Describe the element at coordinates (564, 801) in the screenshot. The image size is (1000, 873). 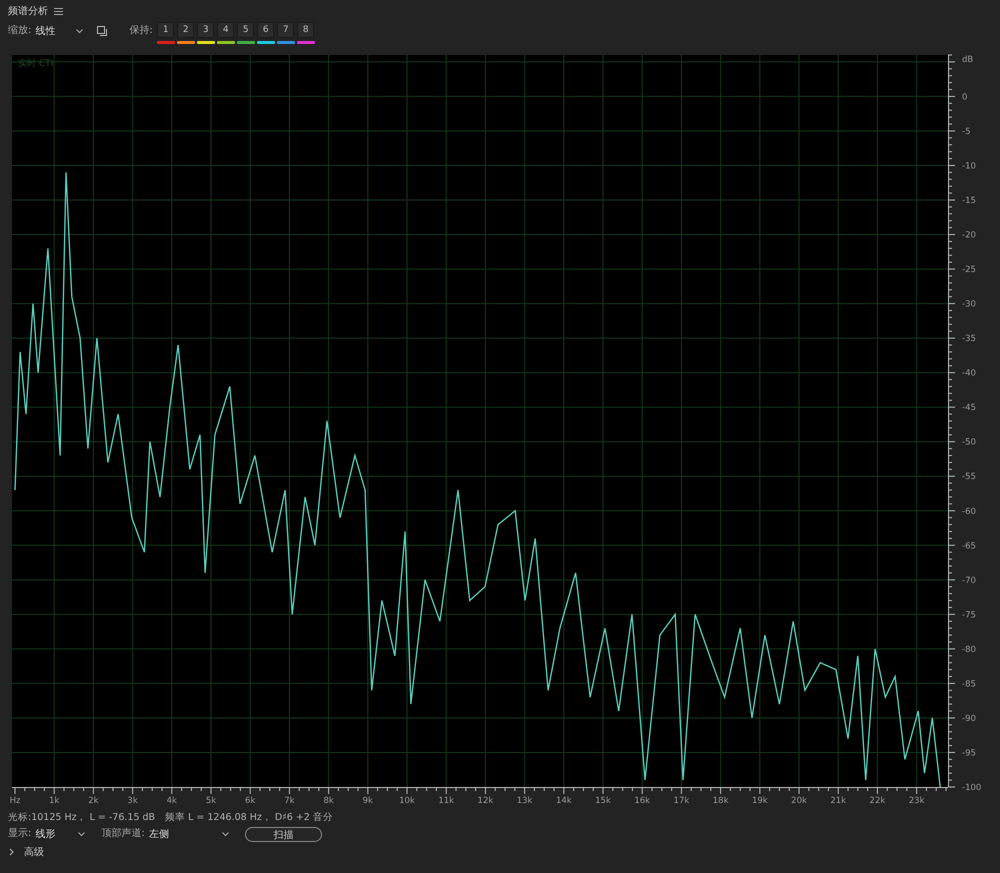
I see `x-tick-label: 14k` at that location.